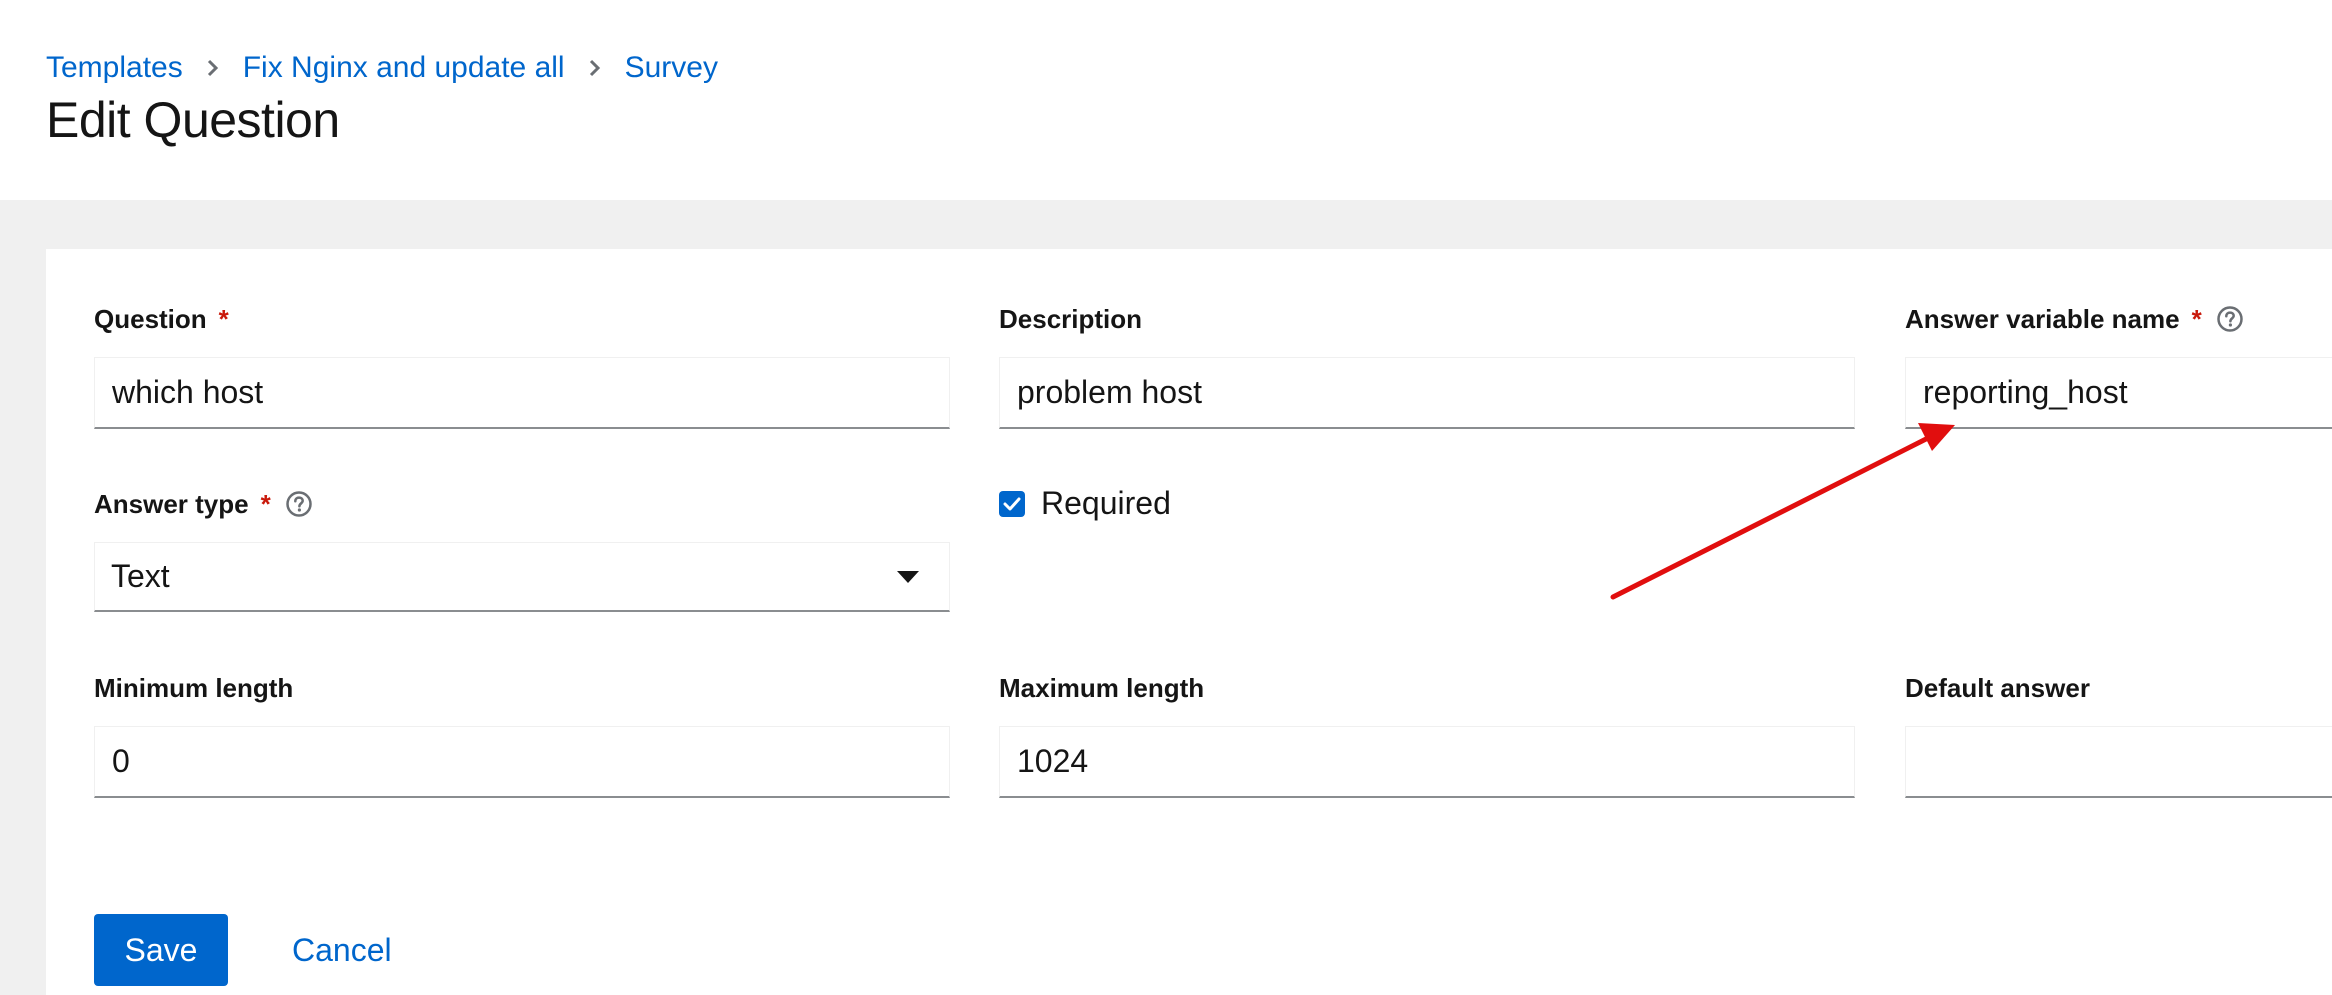  Describe the element at coordinates (1102, 688) in the screenshot. I see `maximum-length-label-text: Maximum length` at that location.